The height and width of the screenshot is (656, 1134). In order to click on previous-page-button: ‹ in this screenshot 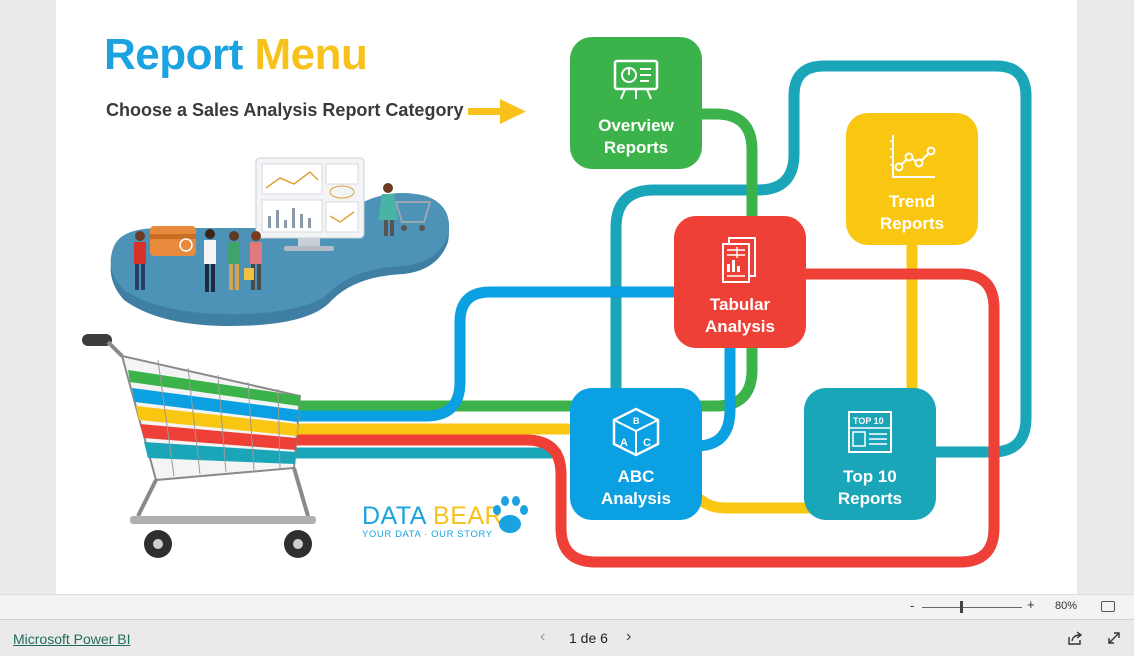, I will do `click(542, 637)`.